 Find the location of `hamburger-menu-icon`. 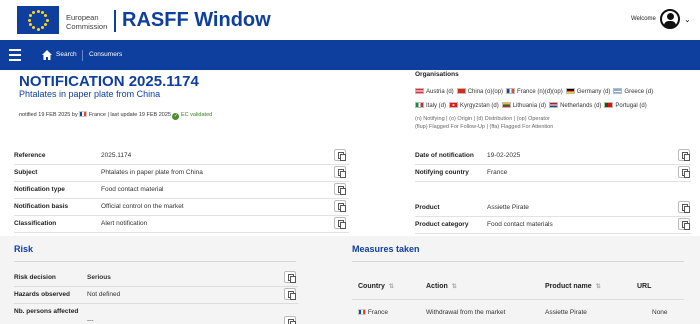

hamburger-menu-icon is located at coordinates (15, 56).